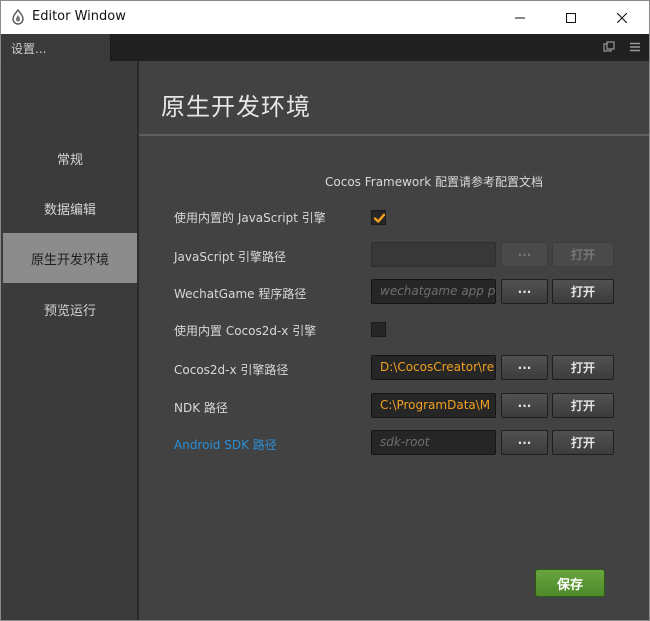 This screenshot has width=650, height=621. I want to click on android-sdk-path-input: sdk-root, so click(433, 442).